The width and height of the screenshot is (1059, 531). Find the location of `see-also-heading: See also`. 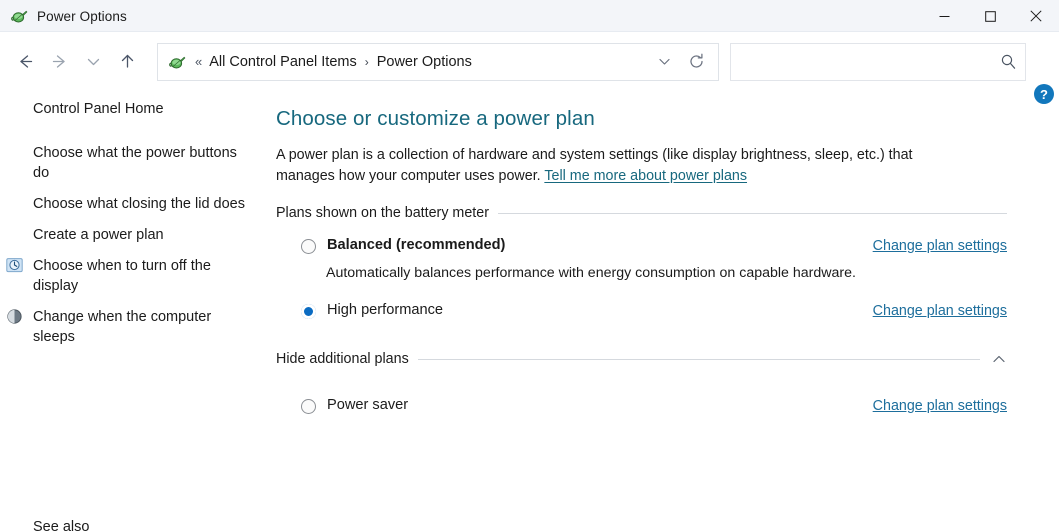

see-also-heading: See also is located at coordinates (61, 525).